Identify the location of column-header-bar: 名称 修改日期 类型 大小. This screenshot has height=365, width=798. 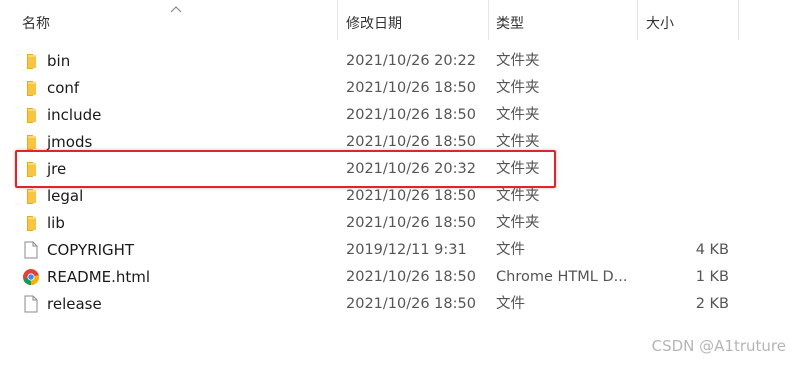
(399, 23).